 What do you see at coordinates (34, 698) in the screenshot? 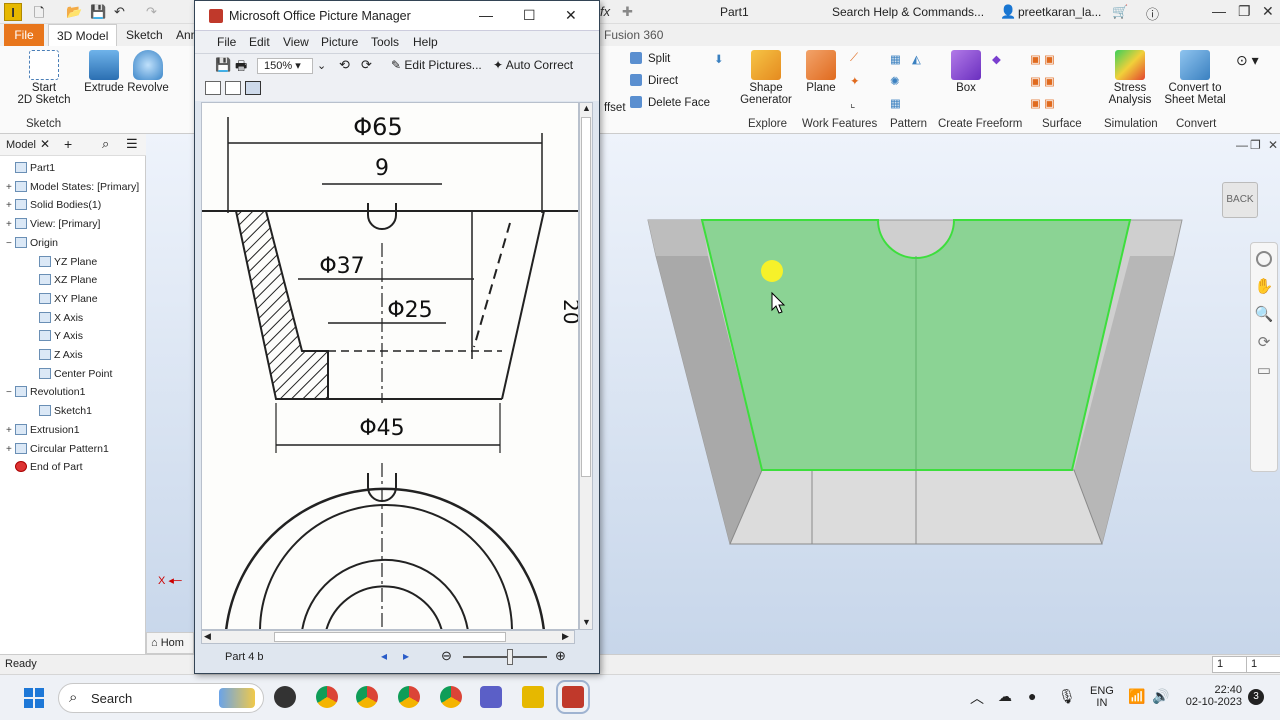
I see `start-button-icon` at bounding box center [34, 698].